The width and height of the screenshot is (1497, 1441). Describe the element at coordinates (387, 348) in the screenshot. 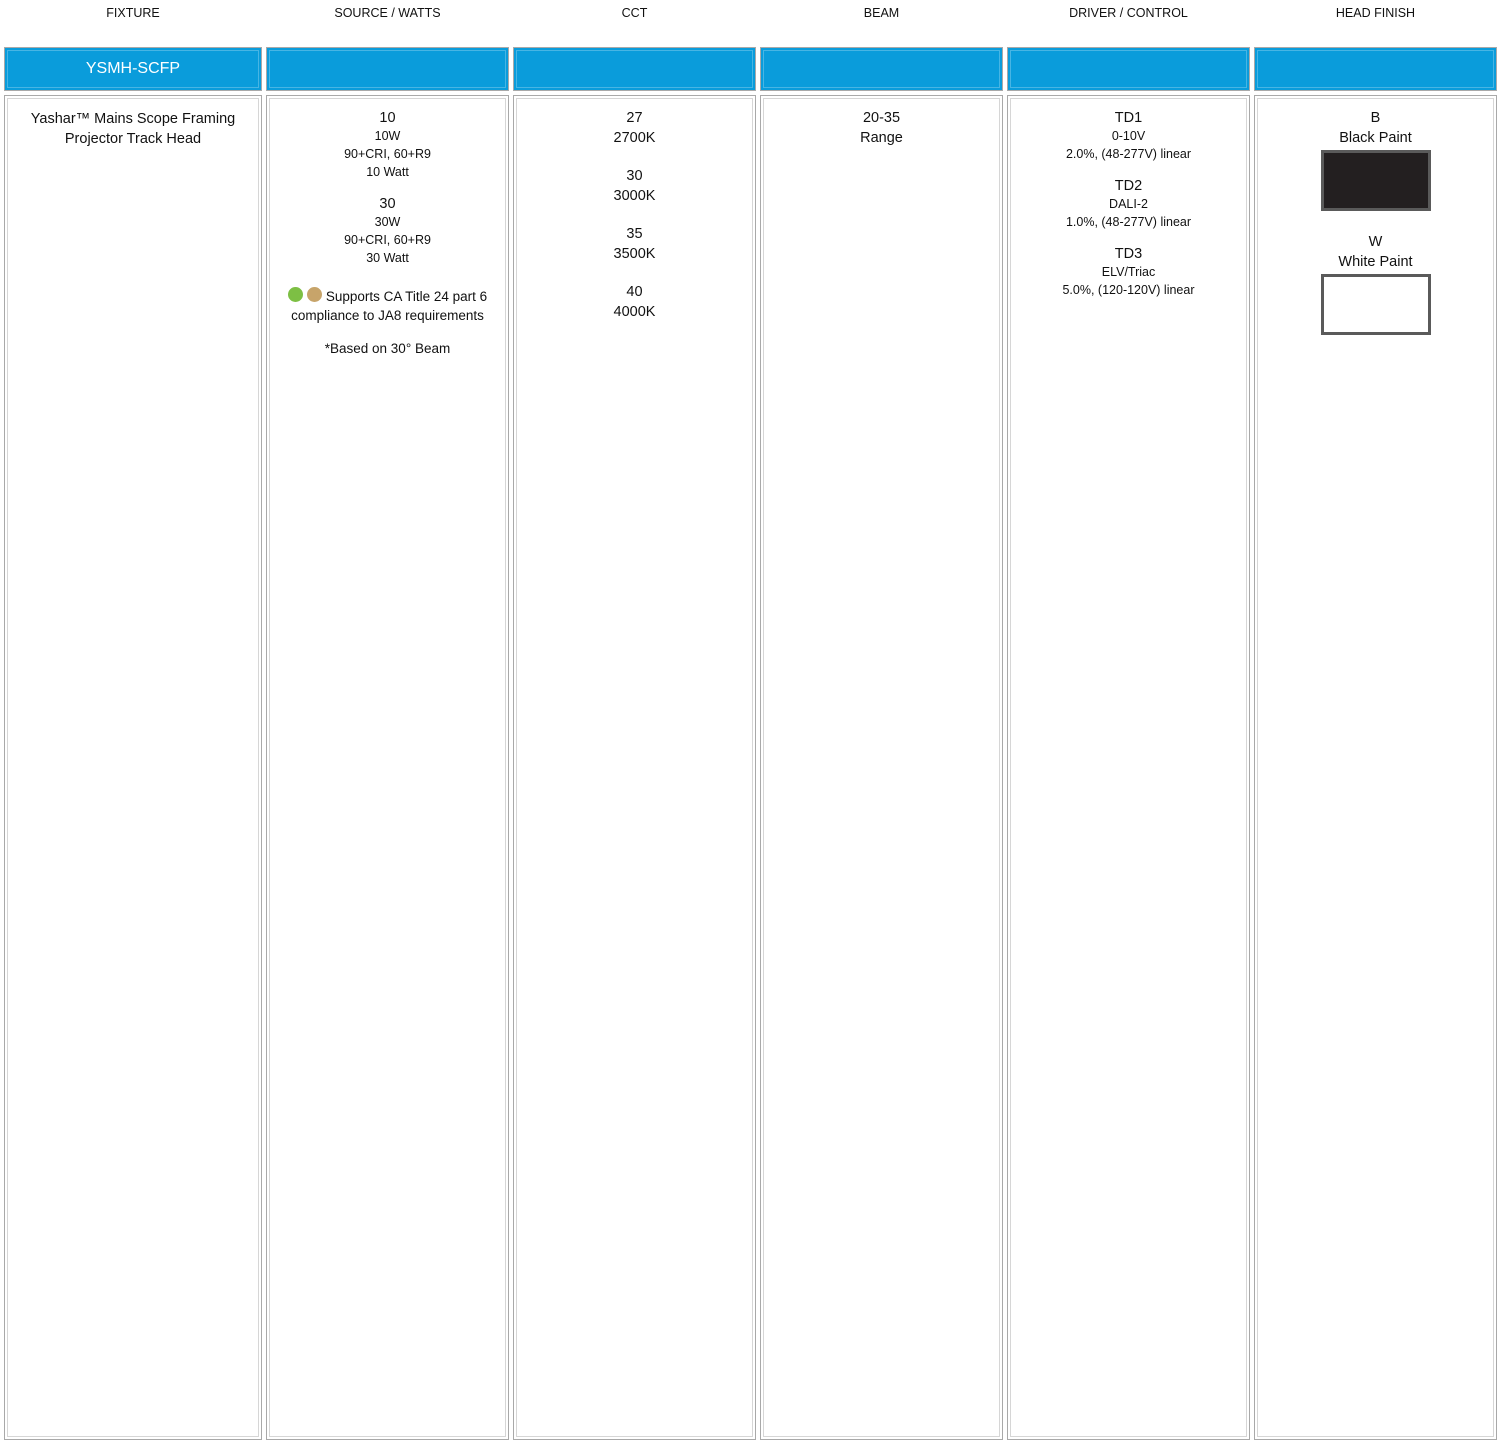

I see `beam-footnote: *Based on 30° Beam` at that location.